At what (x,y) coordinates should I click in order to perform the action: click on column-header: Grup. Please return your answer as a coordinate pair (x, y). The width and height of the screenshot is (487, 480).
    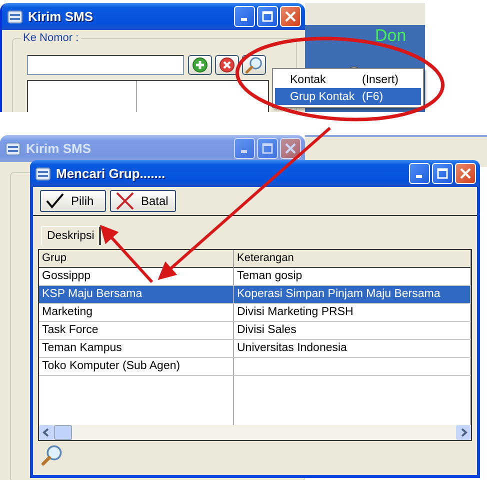
    Looking at the image, I should click on (136, 259).